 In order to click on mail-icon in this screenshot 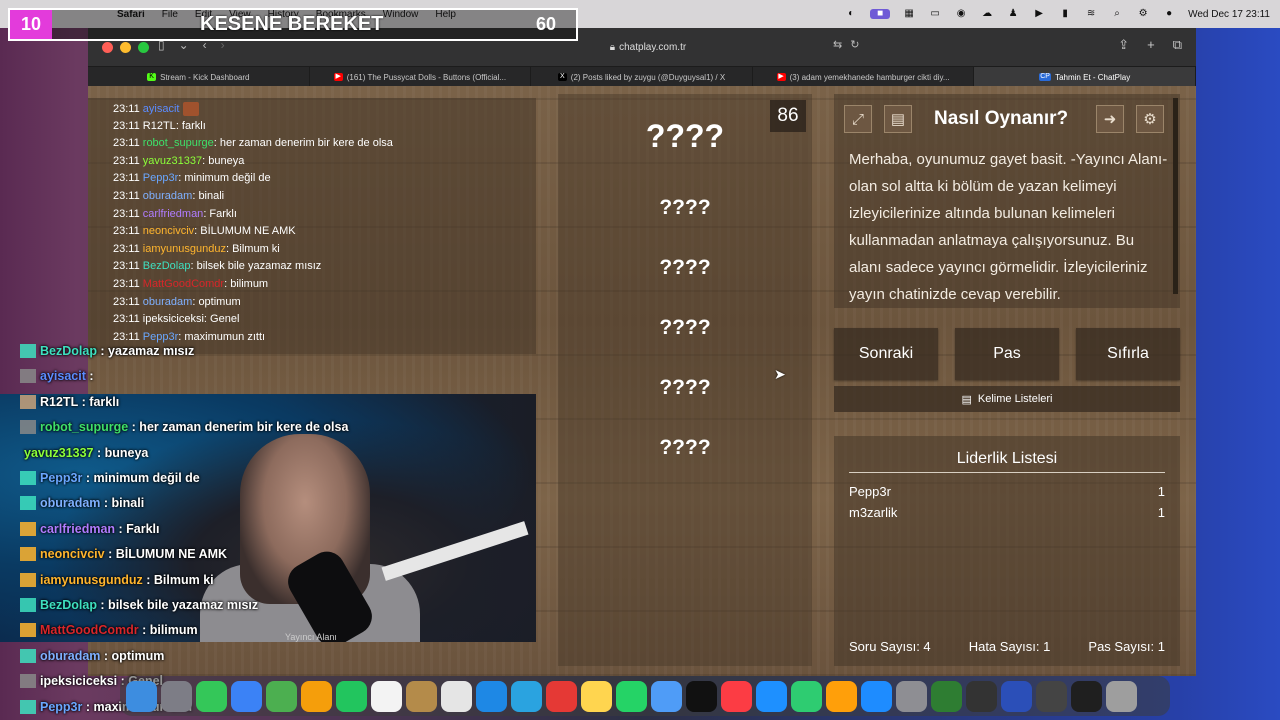, I will do `click(246, 696)`.